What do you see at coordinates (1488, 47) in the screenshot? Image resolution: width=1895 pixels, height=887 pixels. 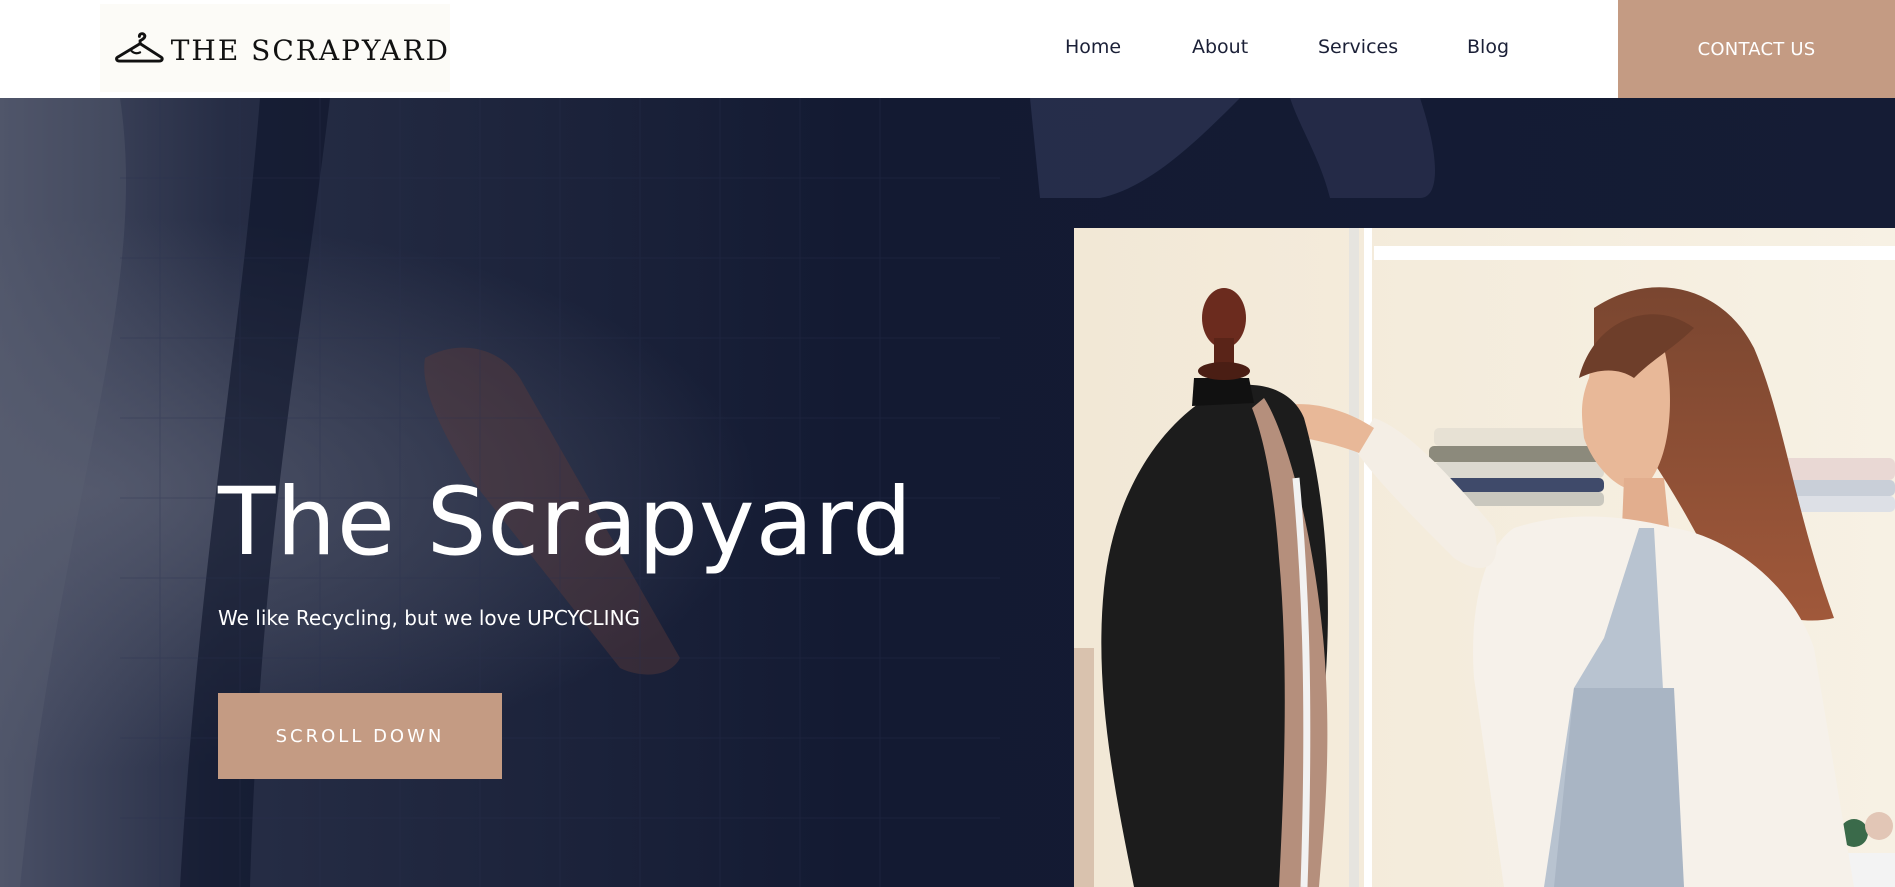 I see `nav-blog: Blog` at bounding box center [1488, 47].